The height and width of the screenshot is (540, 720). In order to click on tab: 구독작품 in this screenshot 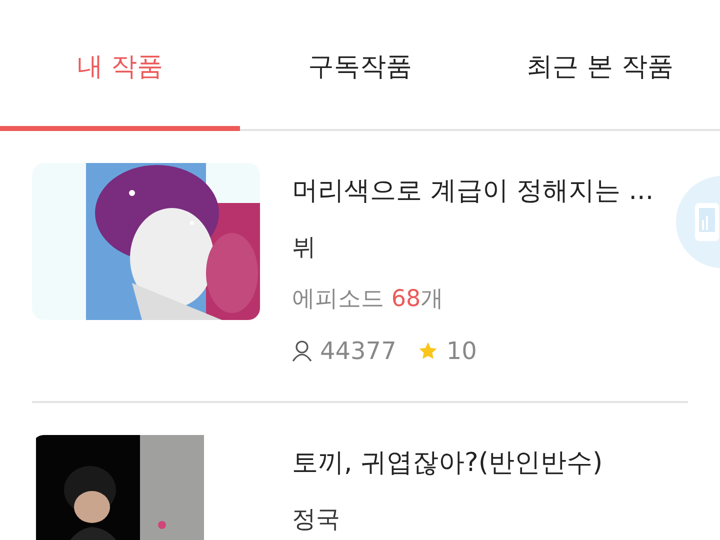, I will do `click(360, 65)`.